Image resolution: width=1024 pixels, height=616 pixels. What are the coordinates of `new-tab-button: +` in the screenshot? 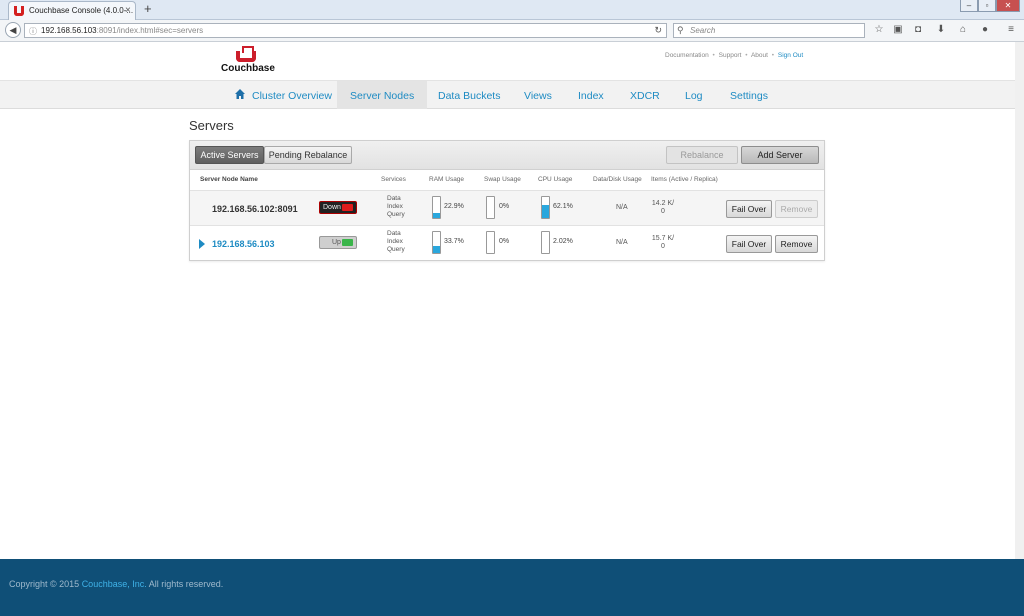 It's located at (148, 8).